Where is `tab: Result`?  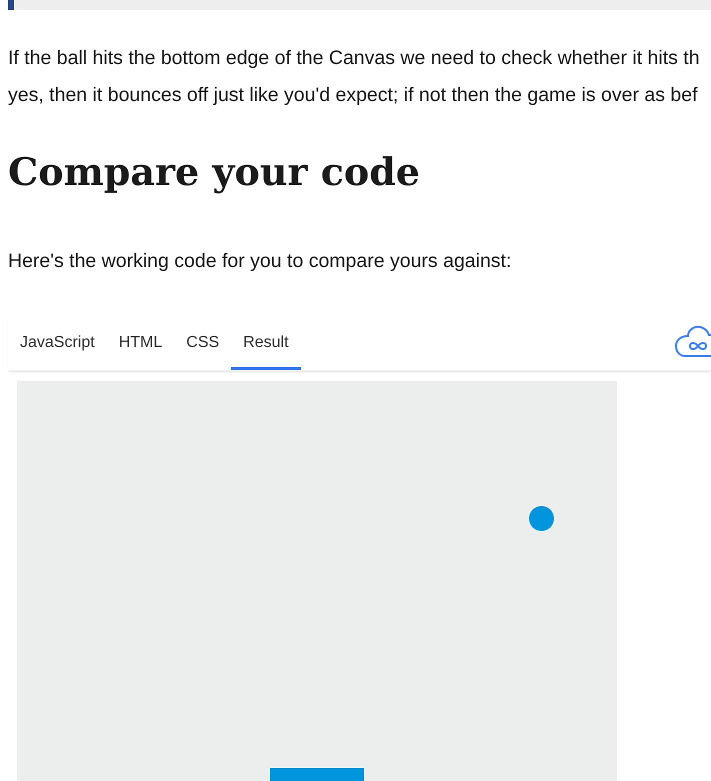
tab: Result is located at coordinates (266, 342).